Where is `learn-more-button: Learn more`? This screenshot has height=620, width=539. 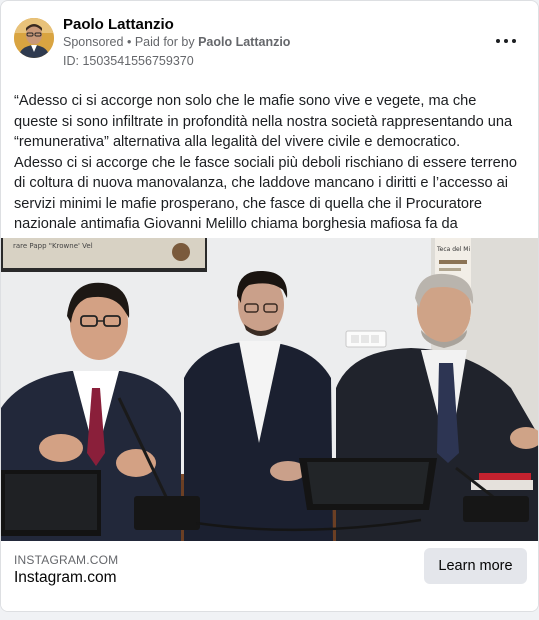 learn-more-button: Learn more is located at coordinates (475, 566).